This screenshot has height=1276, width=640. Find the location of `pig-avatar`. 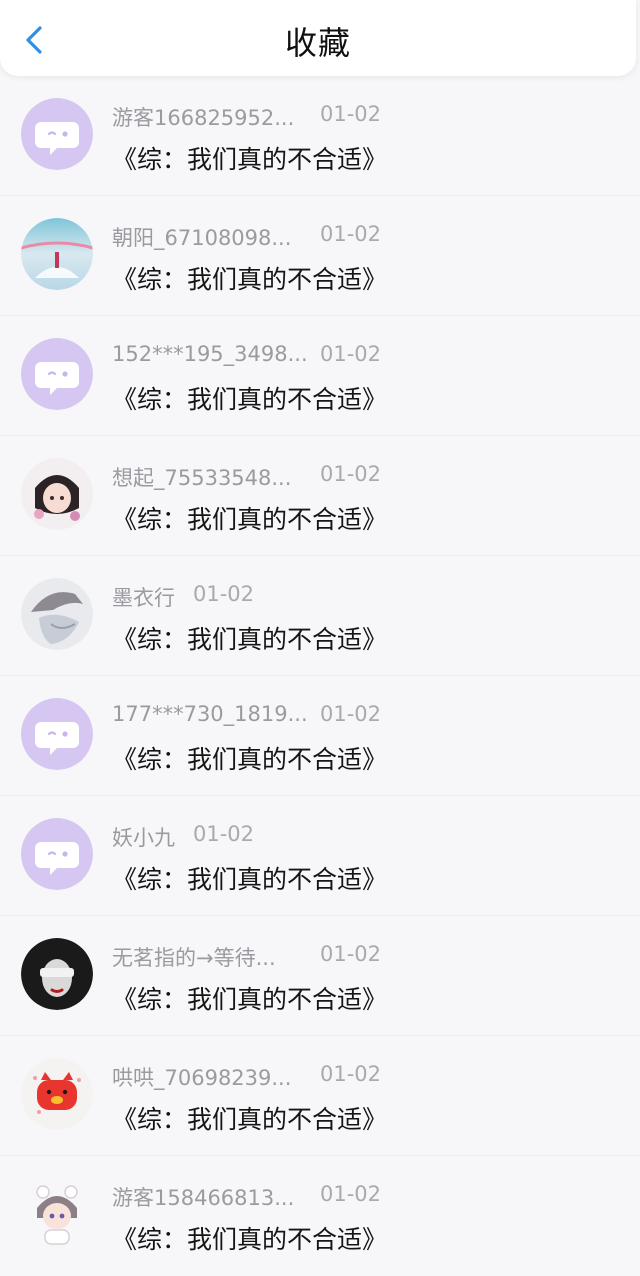

pig-avatar is located at coordinates (57, 1094).